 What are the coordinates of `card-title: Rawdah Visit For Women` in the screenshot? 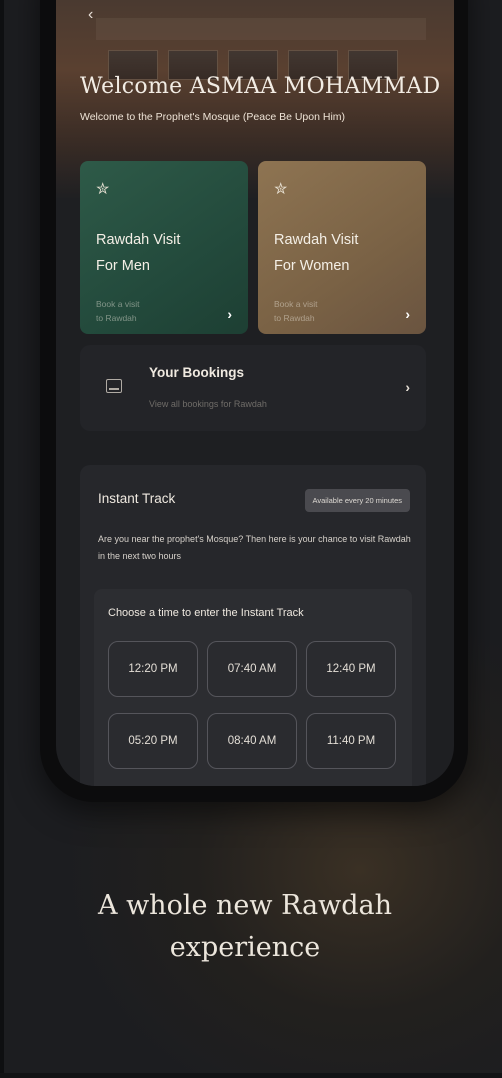 It's located at (316, 253).